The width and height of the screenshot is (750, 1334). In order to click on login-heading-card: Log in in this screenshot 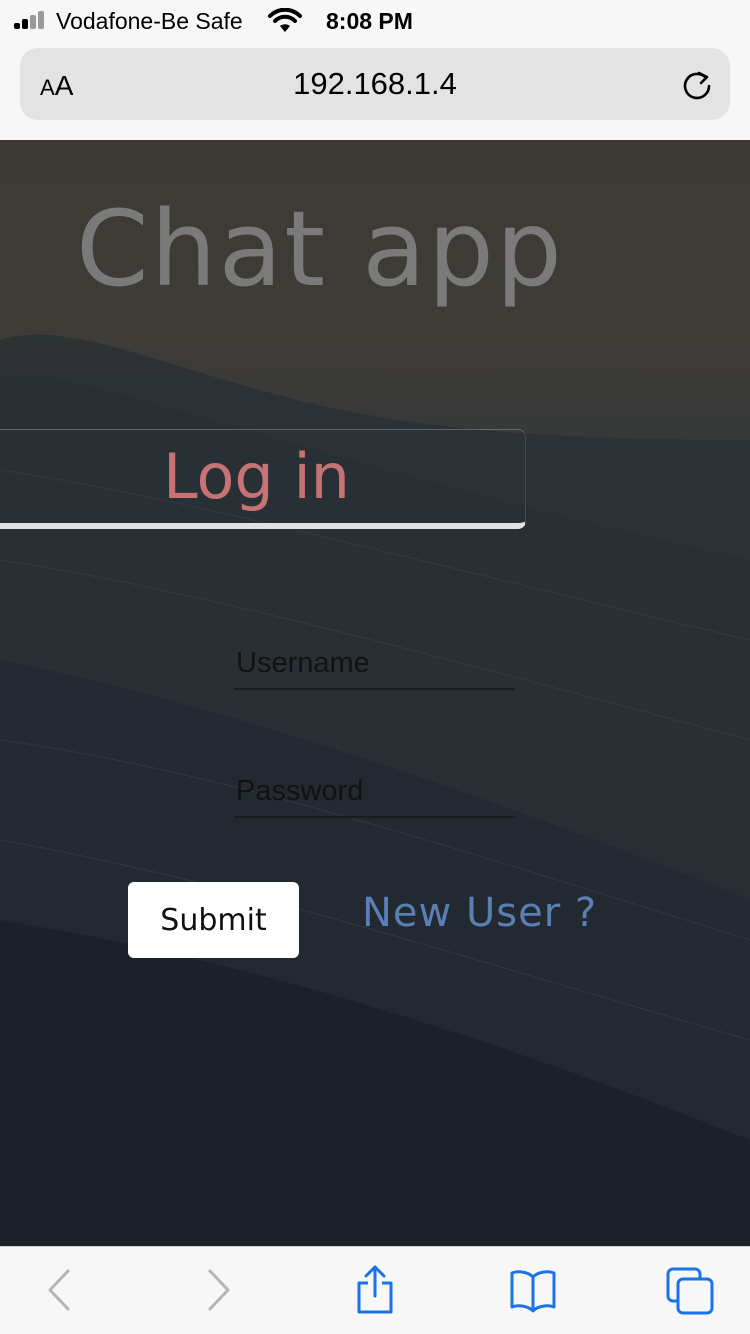, I will do `click(263, 479)`.